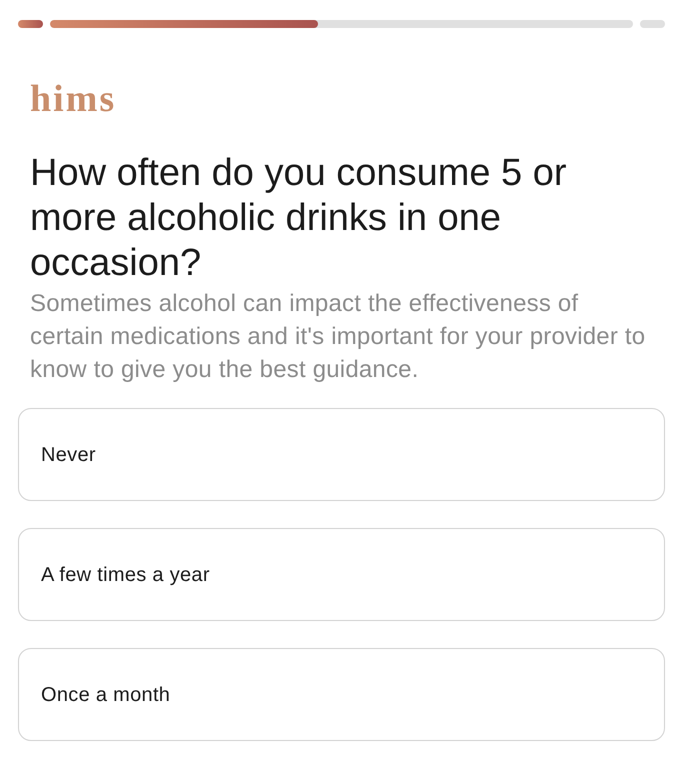 Image resolution: width=683 pixels, height=758 pixels. Describe the element at coordinates (73, 99) in the screenshot. I see `brand-logo: hims` at that location.